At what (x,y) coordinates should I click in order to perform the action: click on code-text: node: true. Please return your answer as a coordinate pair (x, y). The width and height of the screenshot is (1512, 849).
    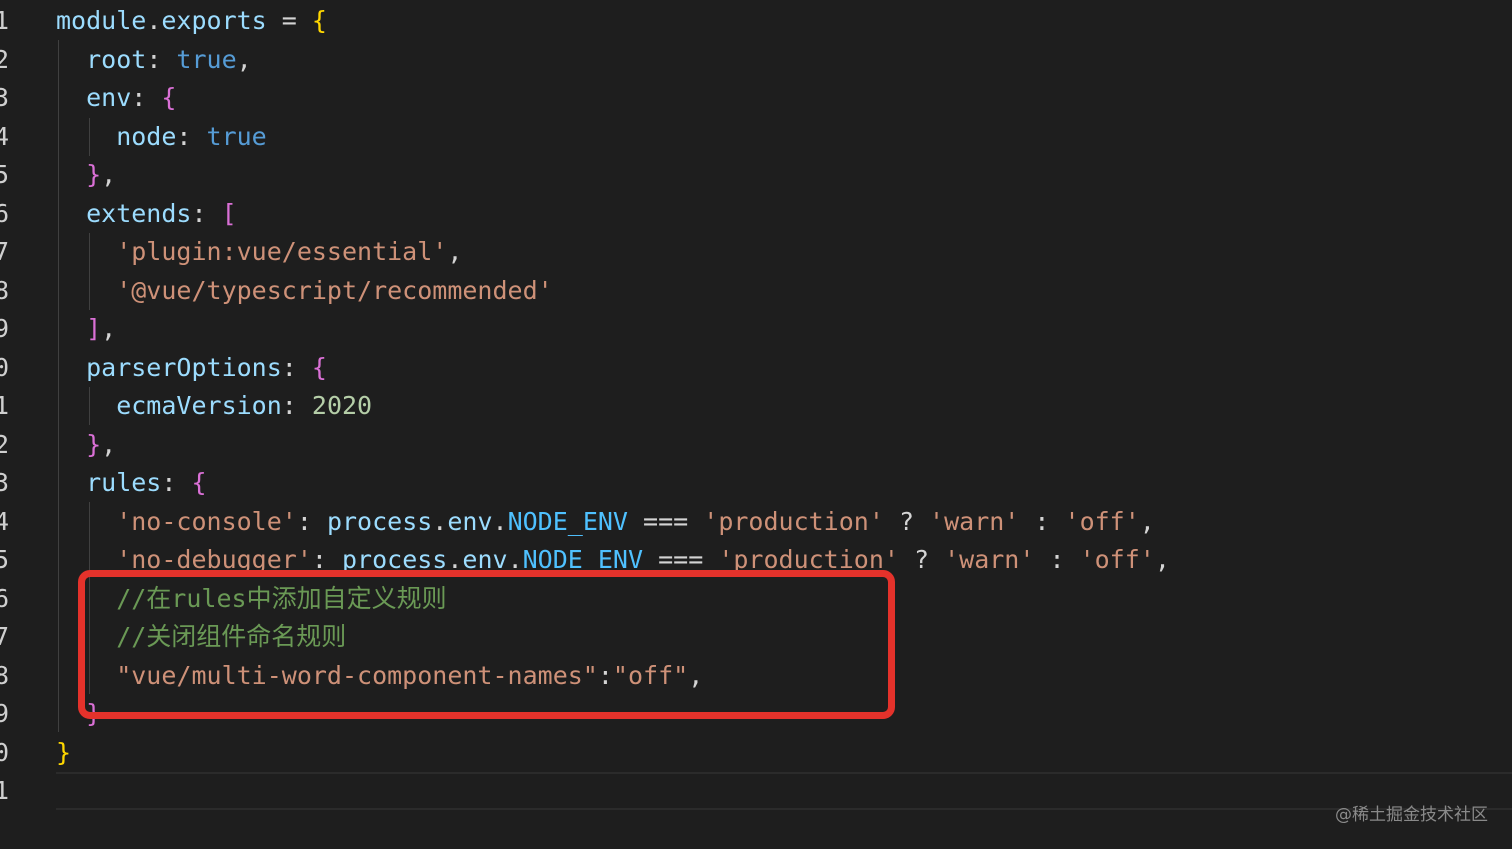
    Looking at the image, I should click on (161, 137).